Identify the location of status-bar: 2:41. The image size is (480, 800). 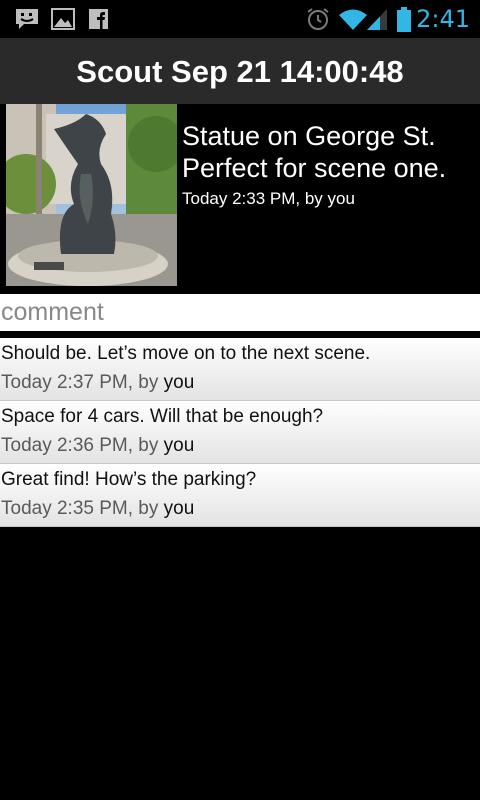
(240, 19).